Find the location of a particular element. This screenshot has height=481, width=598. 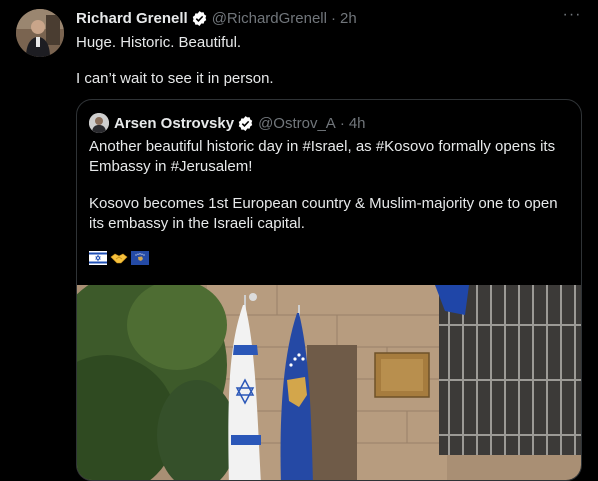

emoji-row is located at coordinates (119, 260).